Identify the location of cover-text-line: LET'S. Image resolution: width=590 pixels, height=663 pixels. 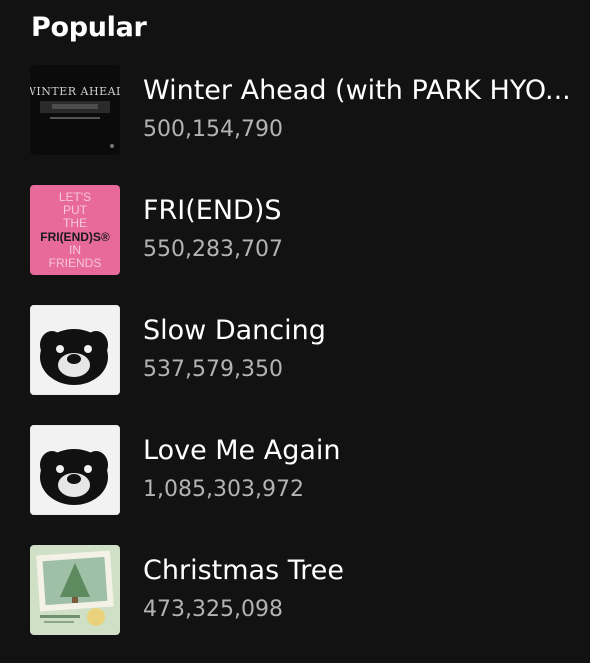
(75, 197).